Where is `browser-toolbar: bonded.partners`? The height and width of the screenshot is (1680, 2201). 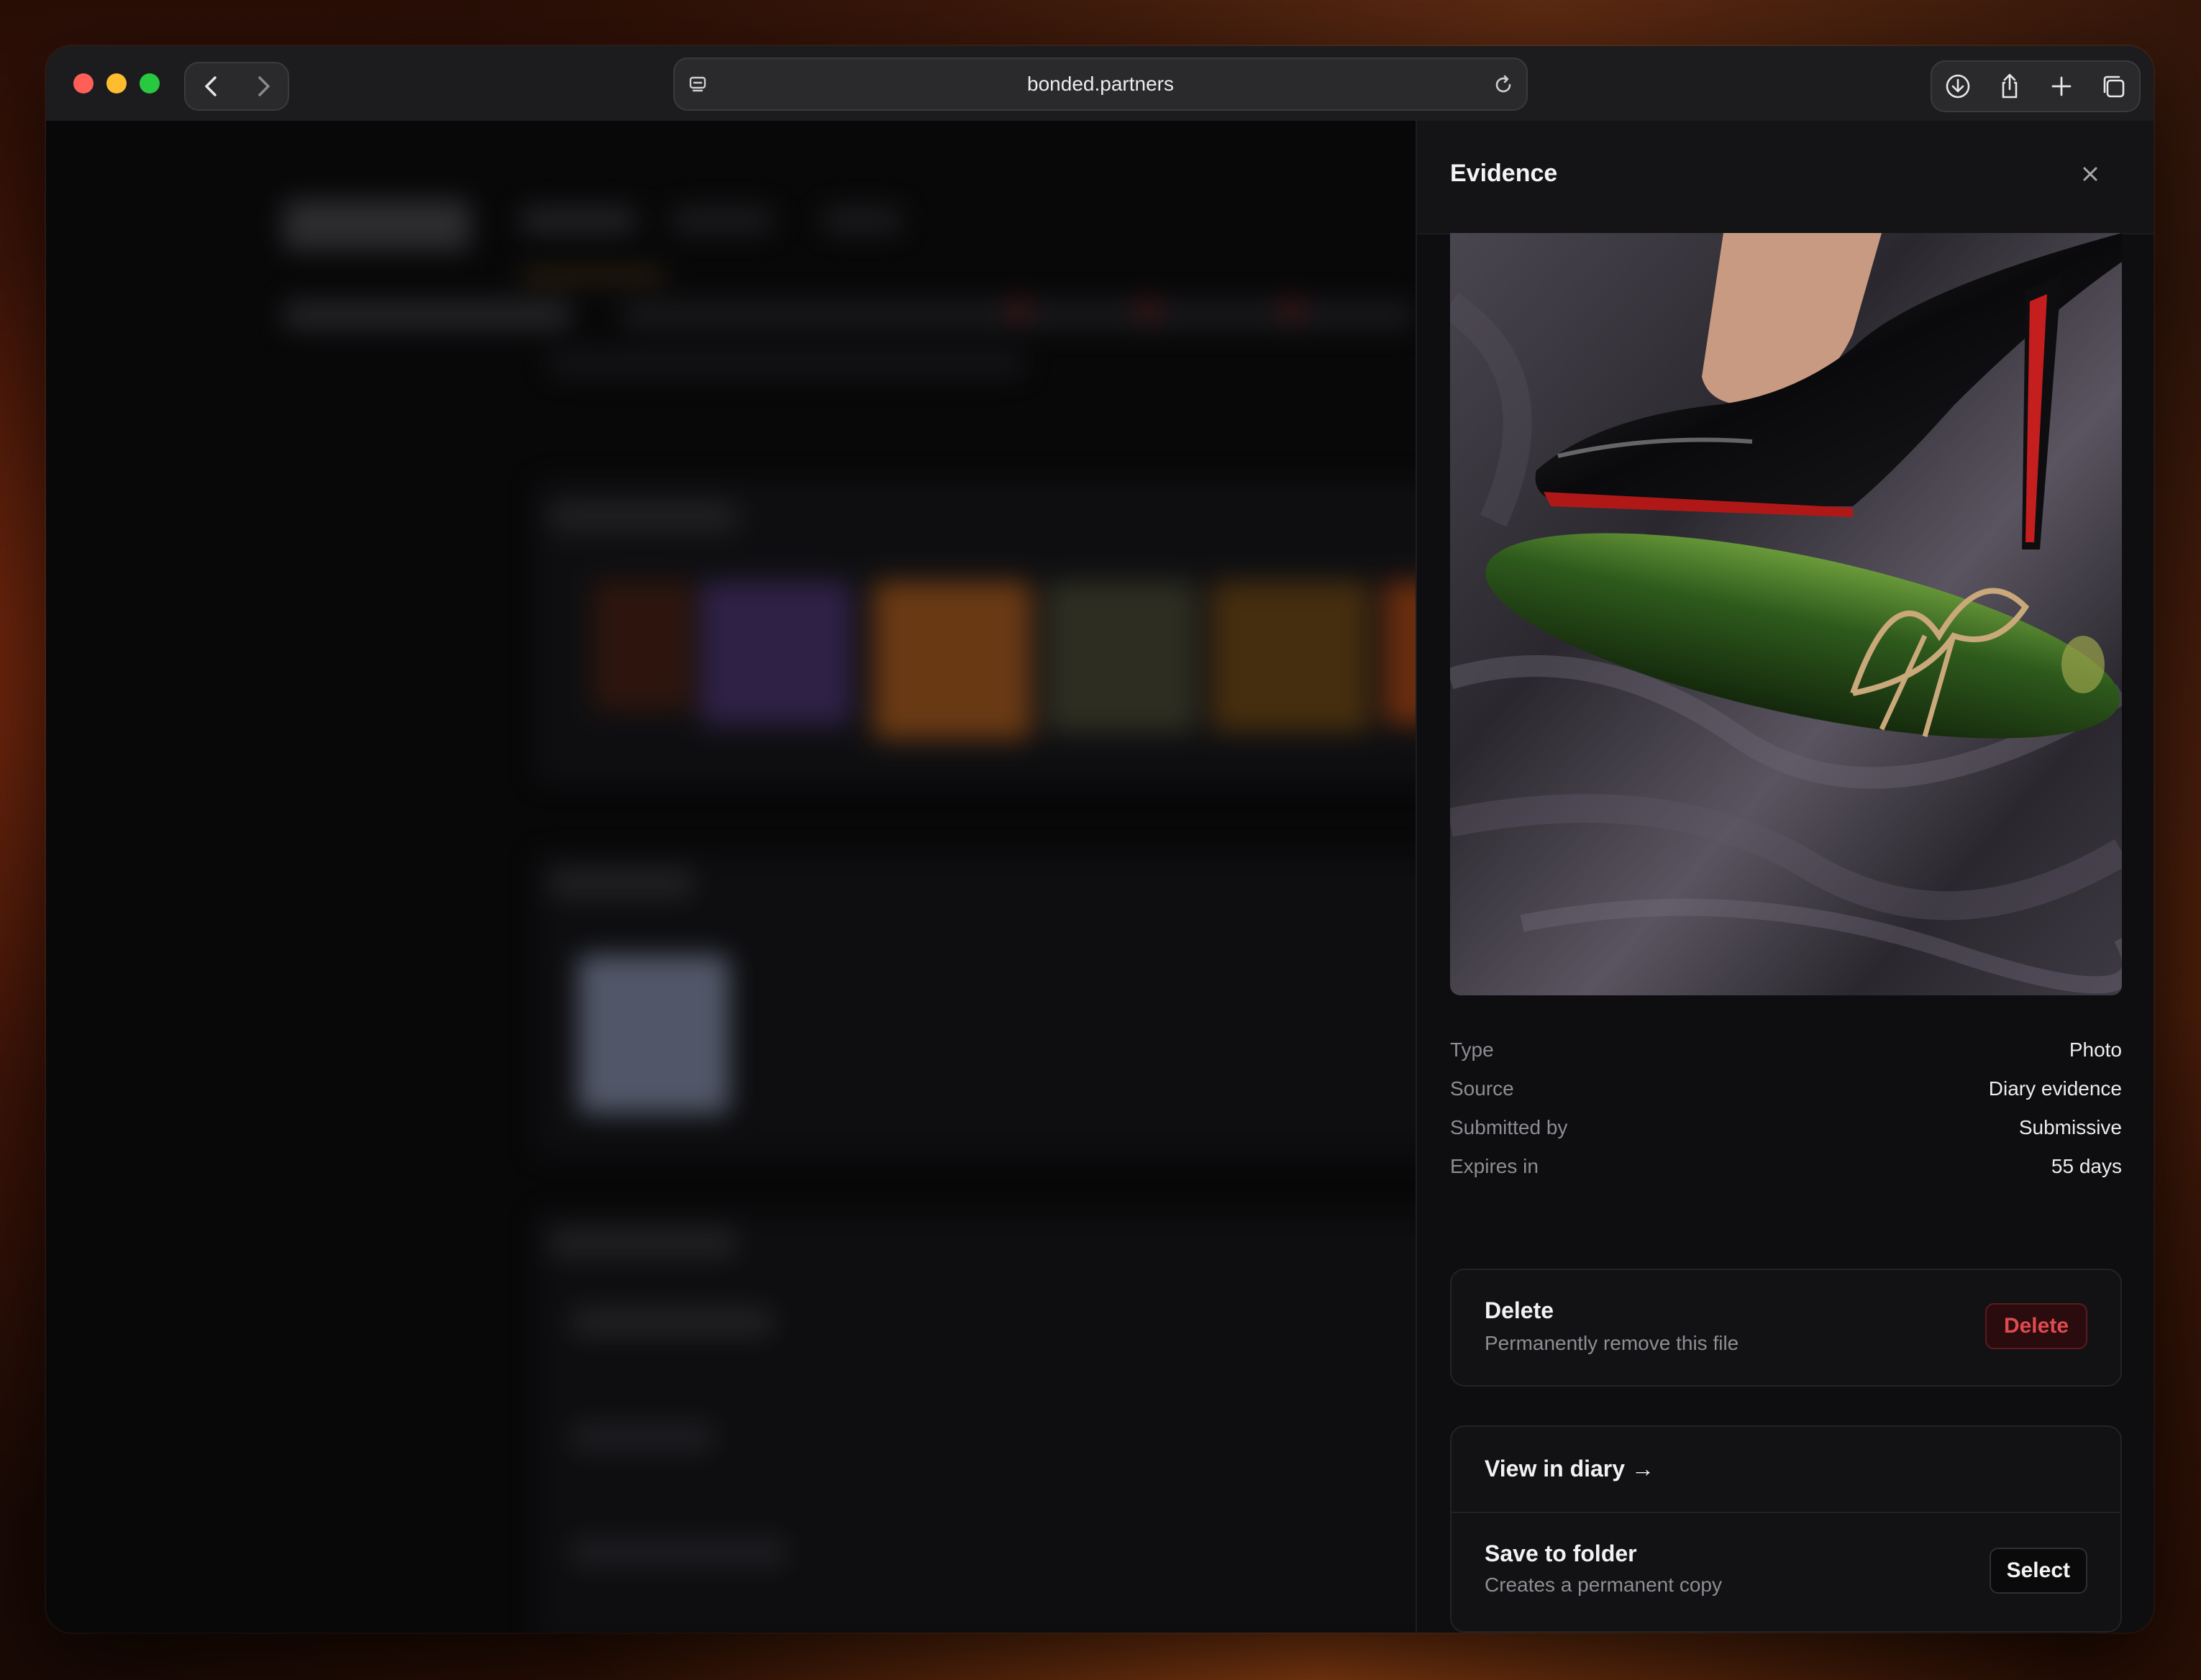 browser-toolbar: bonded.partners is located at coordinates (1100, 84).